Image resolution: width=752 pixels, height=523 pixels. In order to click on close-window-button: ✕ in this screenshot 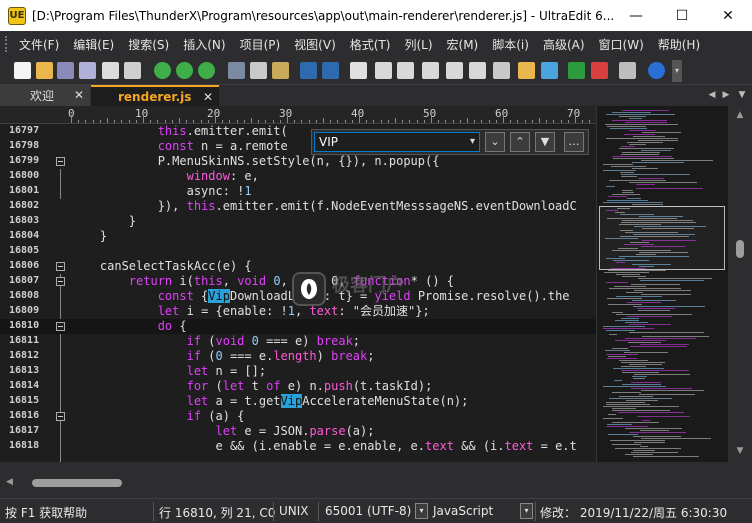, I will do `click(728, 15)`.